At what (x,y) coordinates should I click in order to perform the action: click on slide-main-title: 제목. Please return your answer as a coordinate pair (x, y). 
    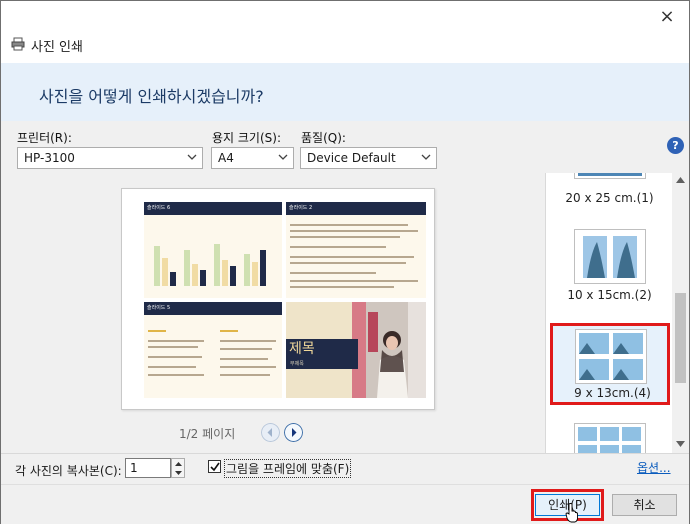
    Looking at the image, I should click on (302, 349).